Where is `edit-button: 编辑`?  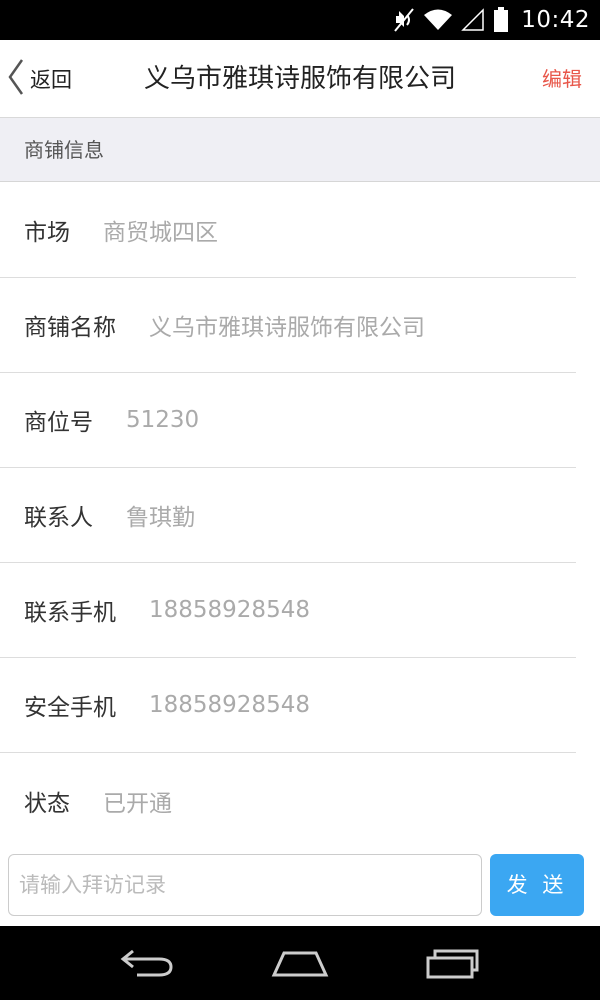 edit-button: 编辑 is located at coordinates (562, 79).